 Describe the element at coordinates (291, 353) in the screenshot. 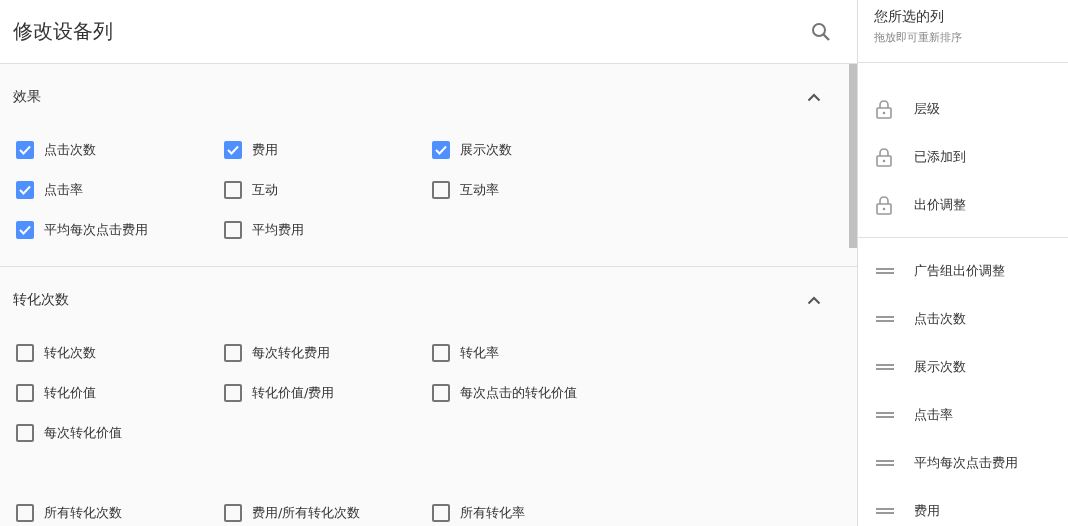

I see `option-label: 每次转化费用` at that location.